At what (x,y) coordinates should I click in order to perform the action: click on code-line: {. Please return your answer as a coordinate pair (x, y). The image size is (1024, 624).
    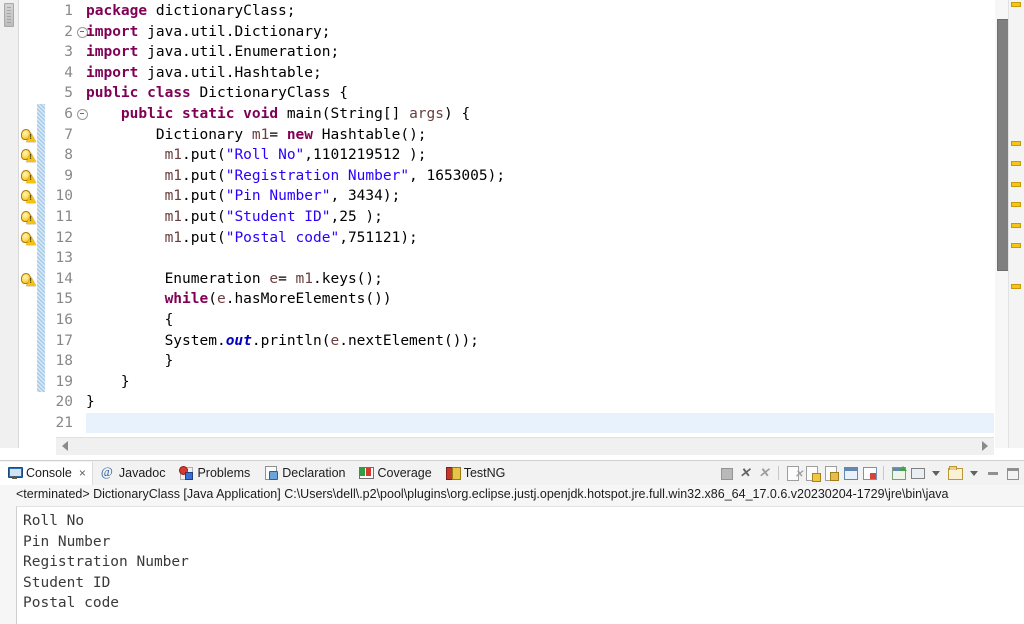
    Looking at the image, I should click on (130, 319).